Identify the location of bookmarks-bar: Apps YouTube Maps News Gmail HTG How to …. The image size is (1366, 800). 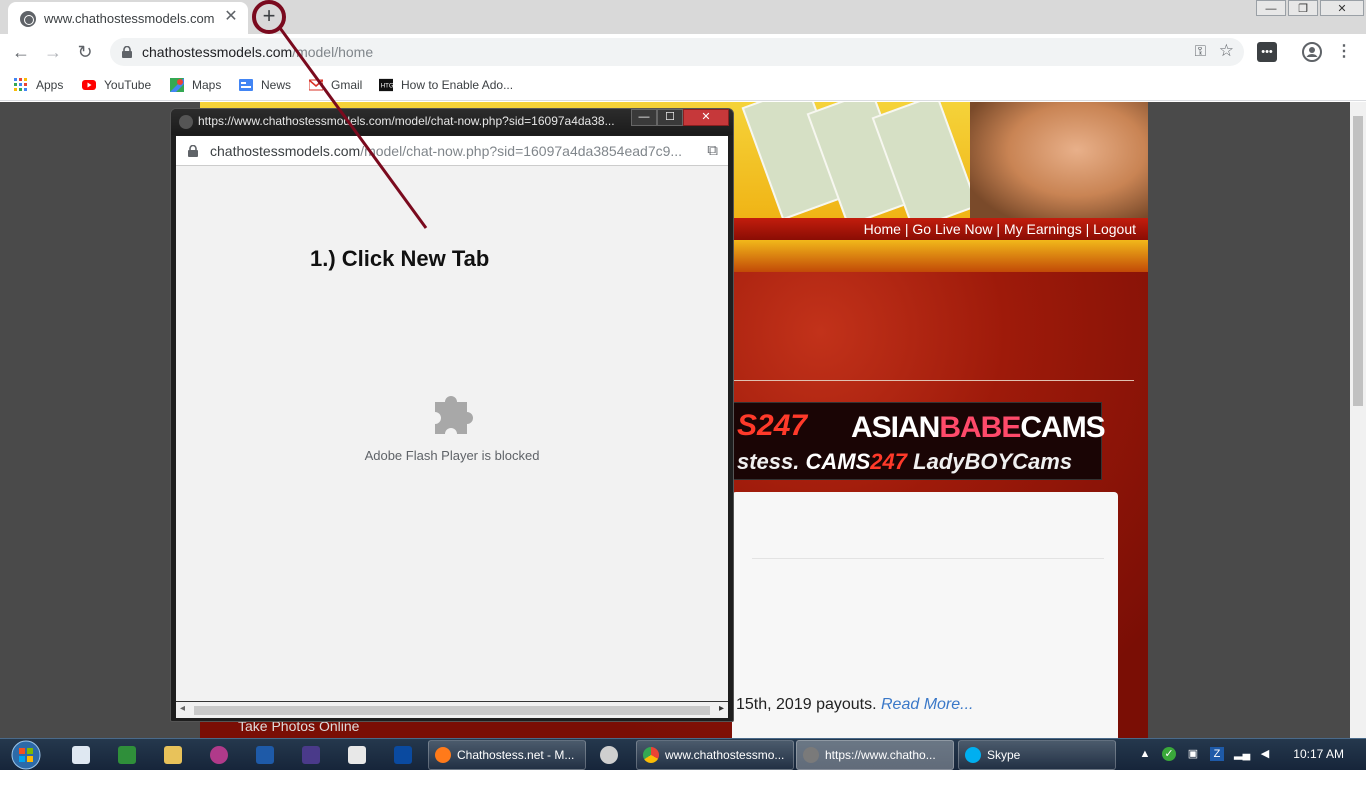
(683, 85).